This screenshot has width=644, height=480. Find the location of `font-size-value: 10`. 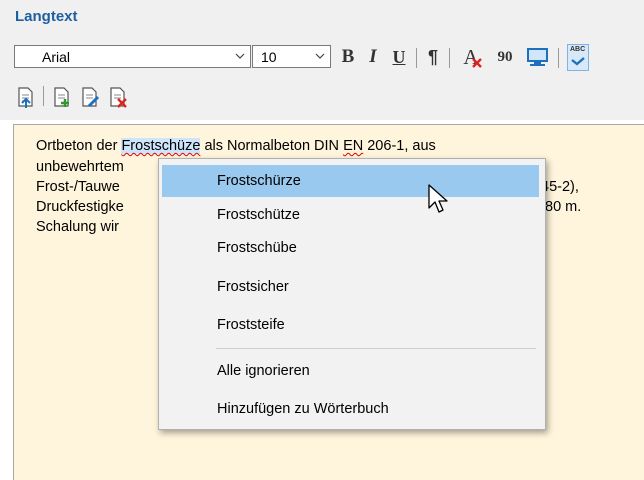

font-size-value: 10 is located at coordinates (269, 57).